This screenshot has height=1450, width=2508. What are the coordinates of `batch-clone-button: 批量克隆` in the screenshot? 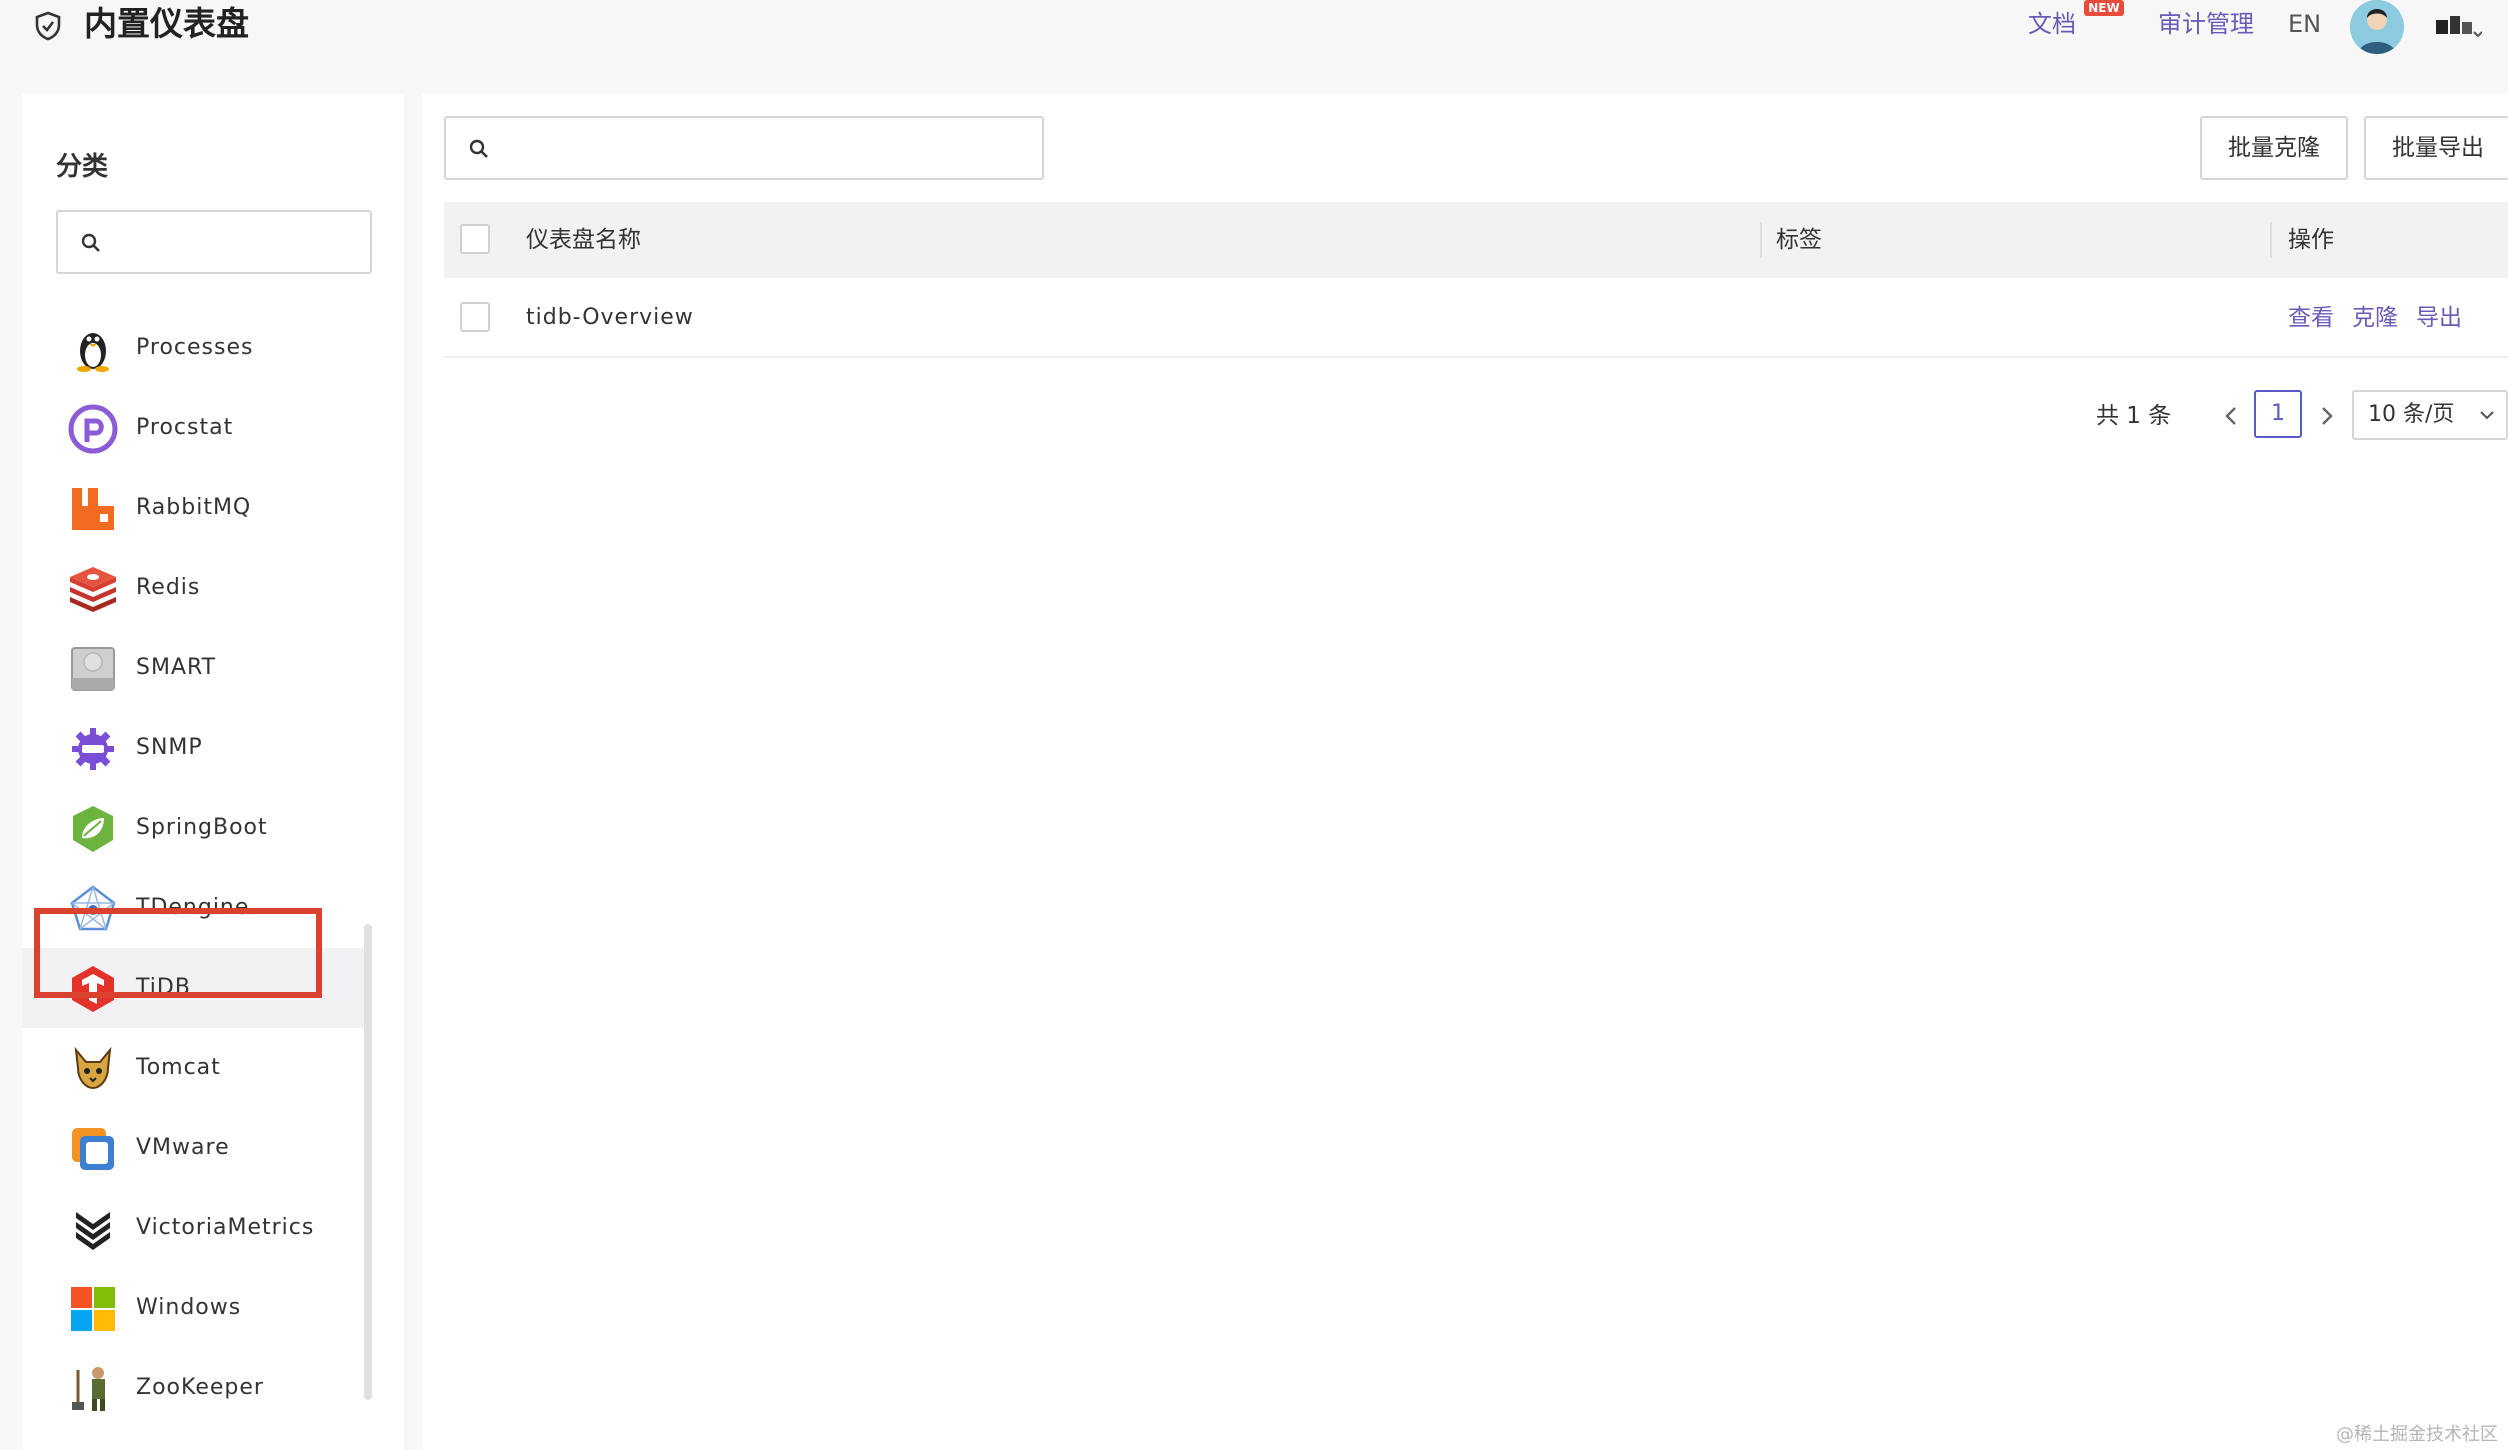 It's located at (2274, 148).